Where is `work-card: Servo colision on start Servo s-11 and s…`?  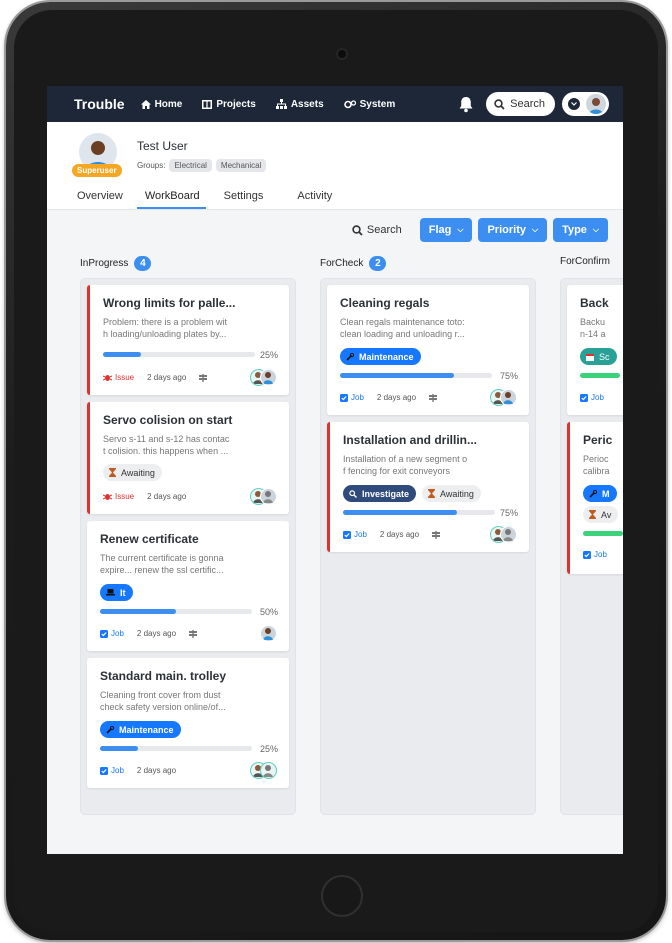 work-card: Servo colision on start Servo s-11 and s… is located at coordinates (188, 458).